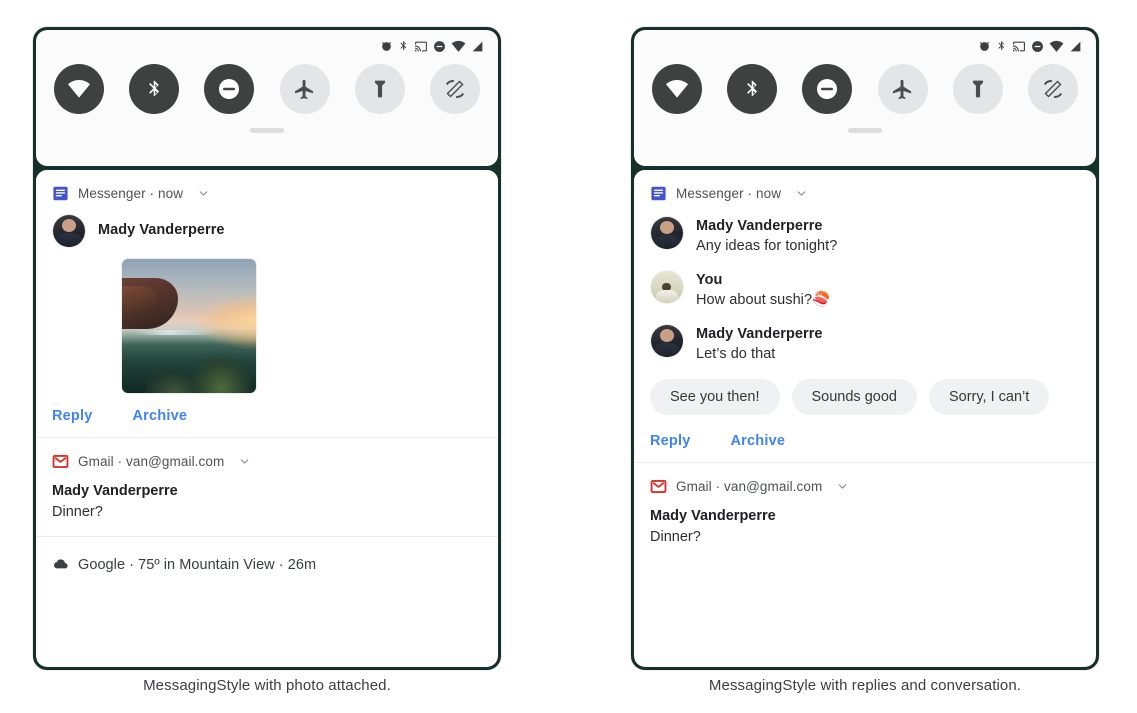 The image size is (1137, 713). What do you see at coordinates (767, 246) in the screenshot?
I see `message-text: Any ideas for tonight?` at bounding box center [767, 246].